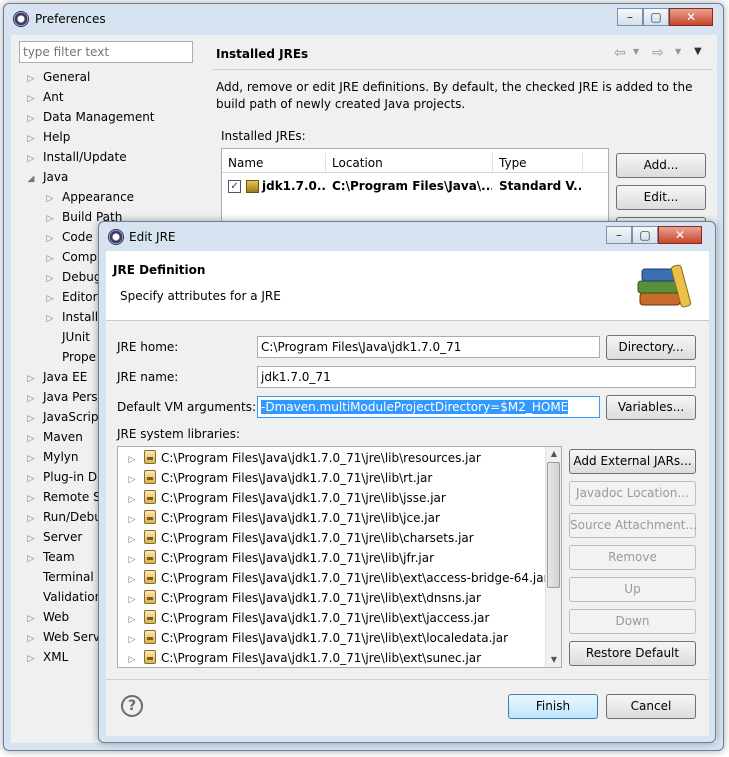  I want to click on cancel-button: Cancel, so click(651, 706).